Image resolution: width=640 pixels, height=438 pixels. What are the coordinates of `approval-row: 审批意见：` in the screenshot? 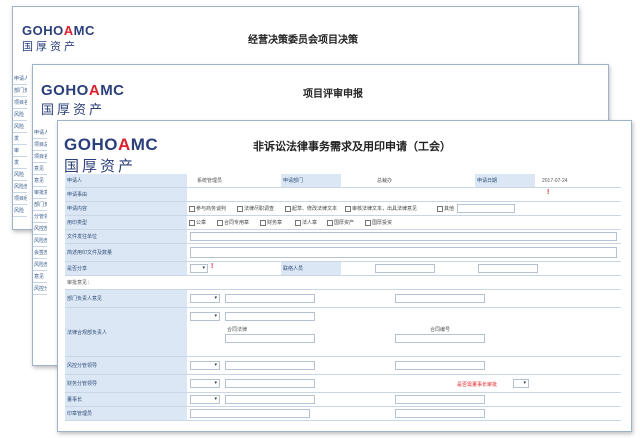 It's located at (343, 283).